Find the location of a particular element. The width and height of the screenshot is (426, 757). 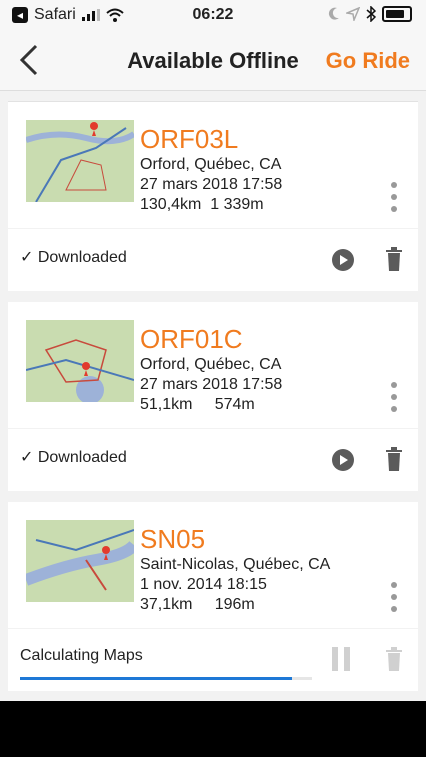

route-elevation: 574m is located at coordinates (234, 404).